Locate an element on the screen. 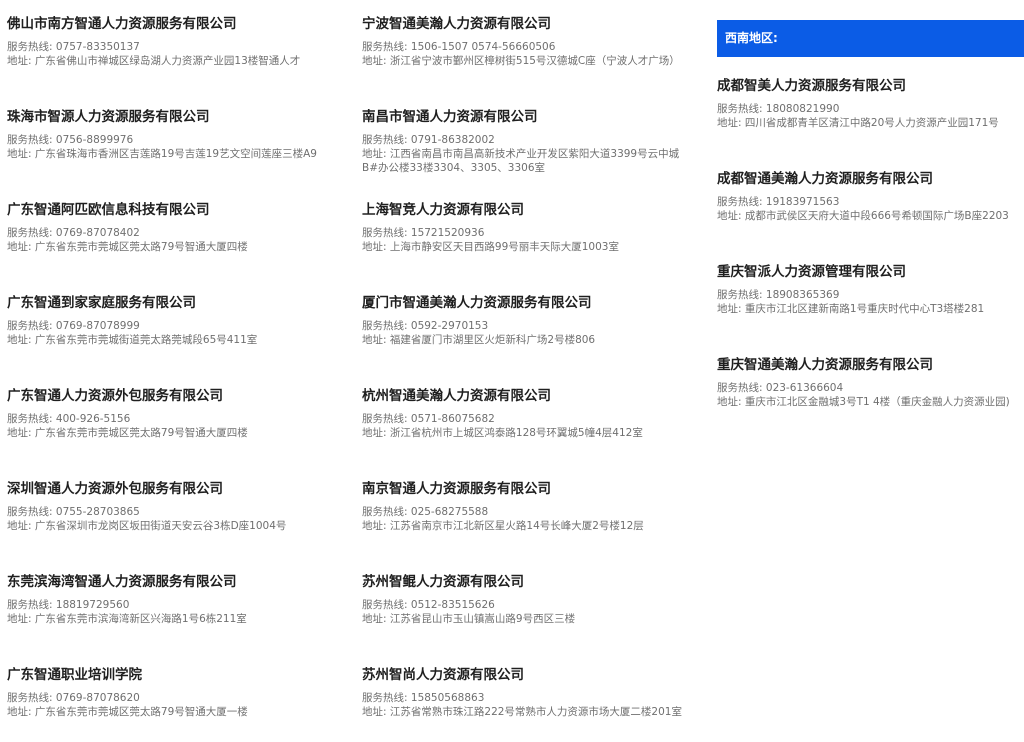 The image size is (1024, 742). company-address: 地址: 广东省佛山市禅城区绿岛湖人力资源产业园13楼智通人才 is located at coordinates (154, 61).